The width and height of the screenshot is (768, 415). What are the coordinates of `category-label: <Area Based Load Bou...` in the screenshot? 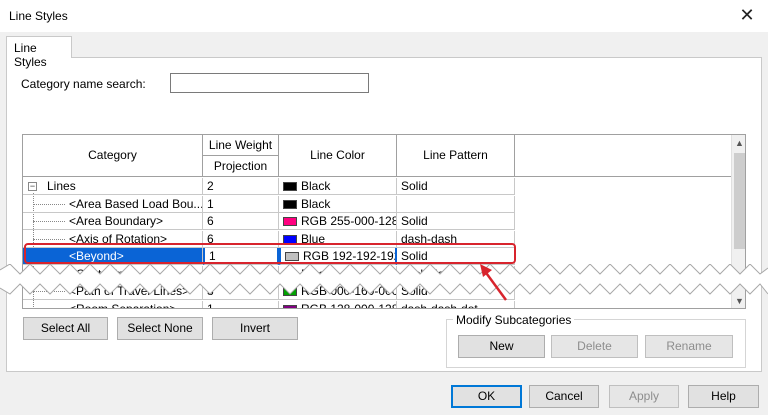 It's located at (136, 203).